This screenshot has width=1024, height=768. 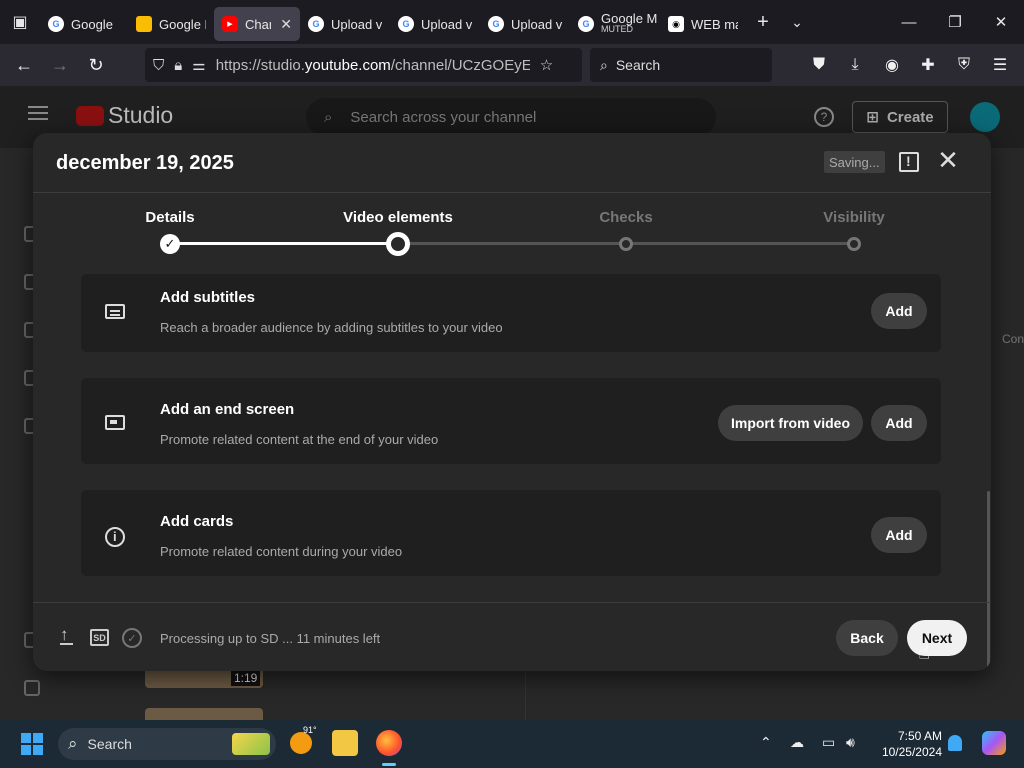 I want to click on keep-icon, so click(x=144, y=24).